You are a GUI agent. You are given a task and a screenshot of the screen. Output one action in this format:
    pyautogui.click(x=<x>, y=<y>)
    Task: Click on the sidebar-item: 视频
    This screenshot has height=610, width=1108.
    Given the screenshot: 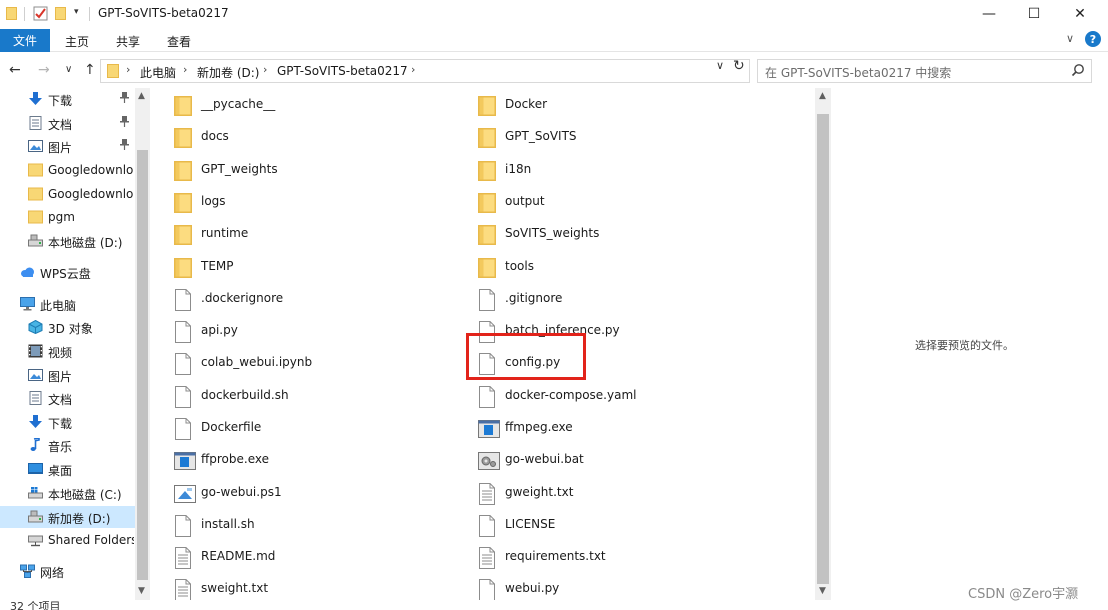 What is the action you would take?
    pyautogui.click(x=67, y=351)
    